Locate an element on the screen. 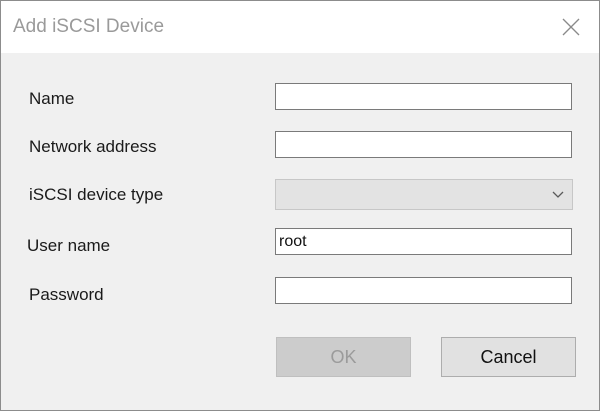  user-name-field is located at coordinates (423, 241).